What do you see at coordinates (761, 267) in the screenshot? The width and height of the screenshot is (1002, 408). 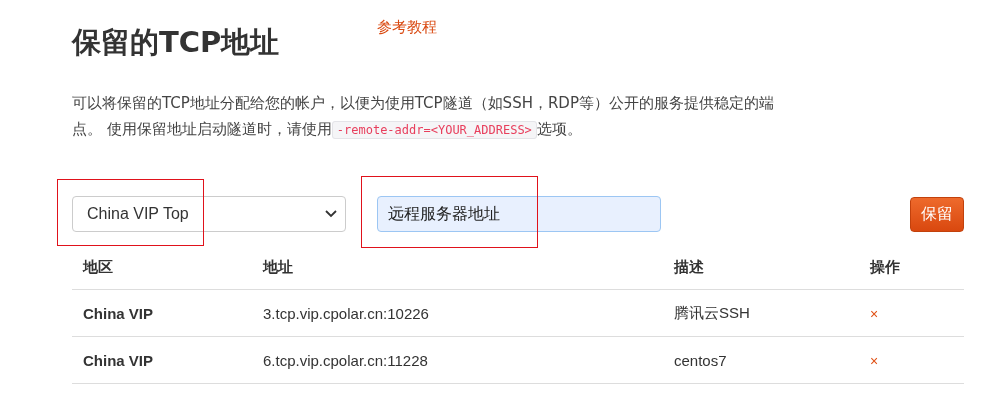 I see `column-header: 描述` at bounding box center [761, 267].